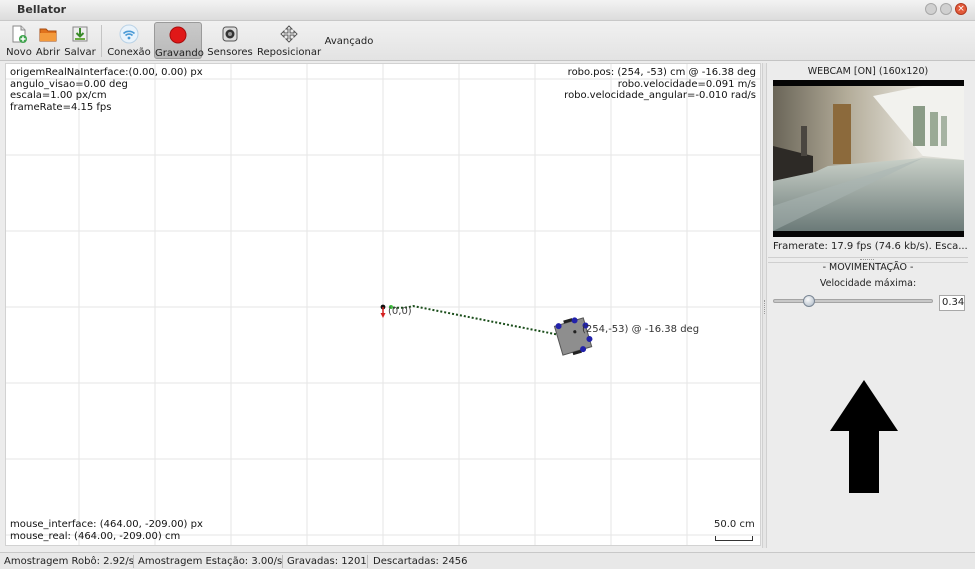  I want to click on title-bar: Bellator ×, so click(487, 10).